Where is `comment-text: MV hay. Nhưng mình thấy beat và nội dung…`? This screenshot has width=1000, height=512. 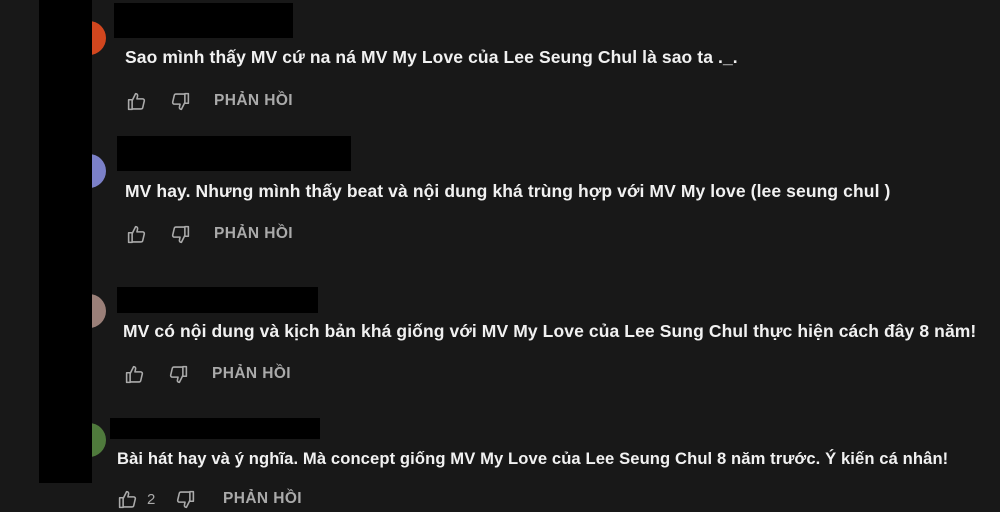
comment-text: MV hay. Nhưng mình thấy beat và nội dung… is located at coordinates (508, 191).